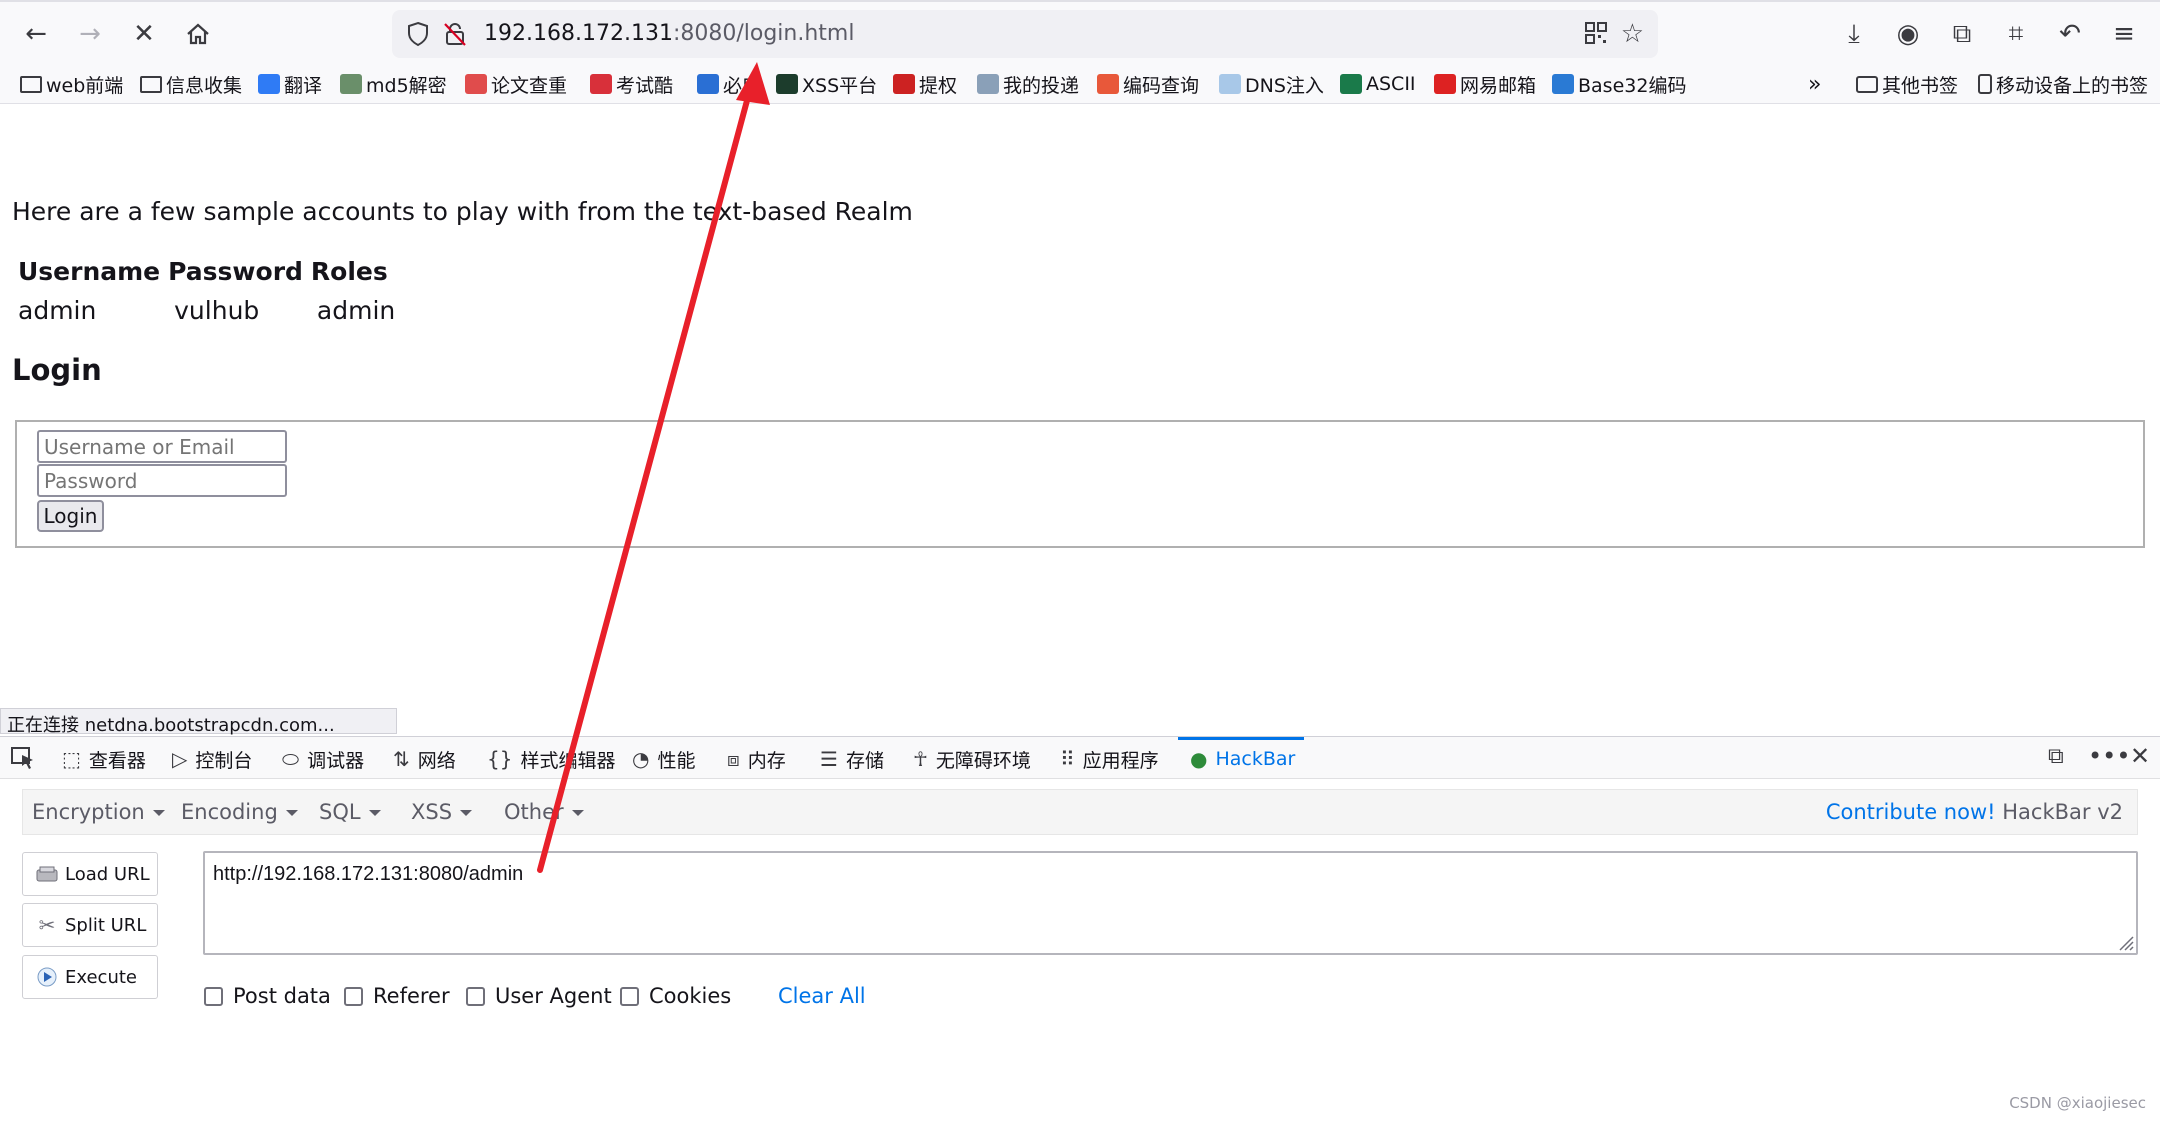  I want to click on pick-element-icon, so click(23, 760).